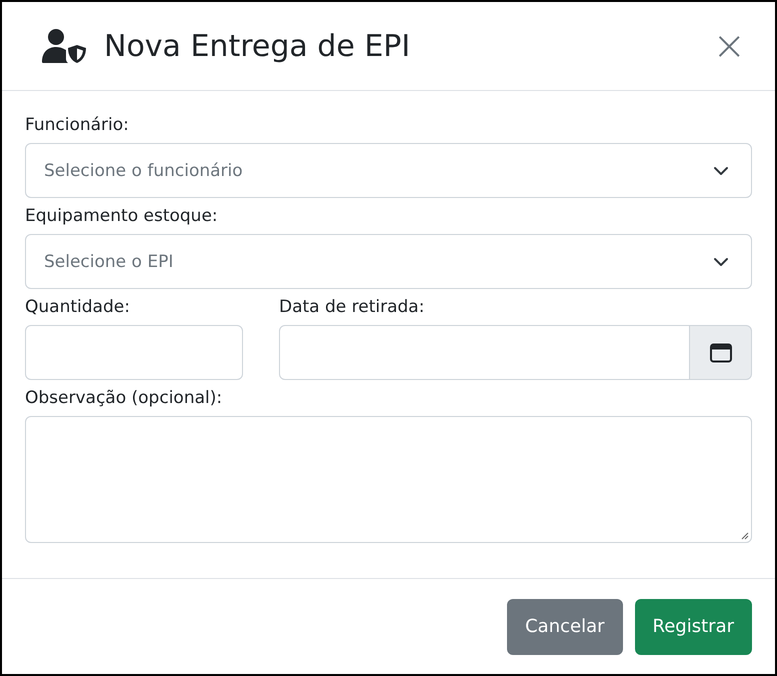  I want to click on cancel-button: Cancelar, so click(565, 626).